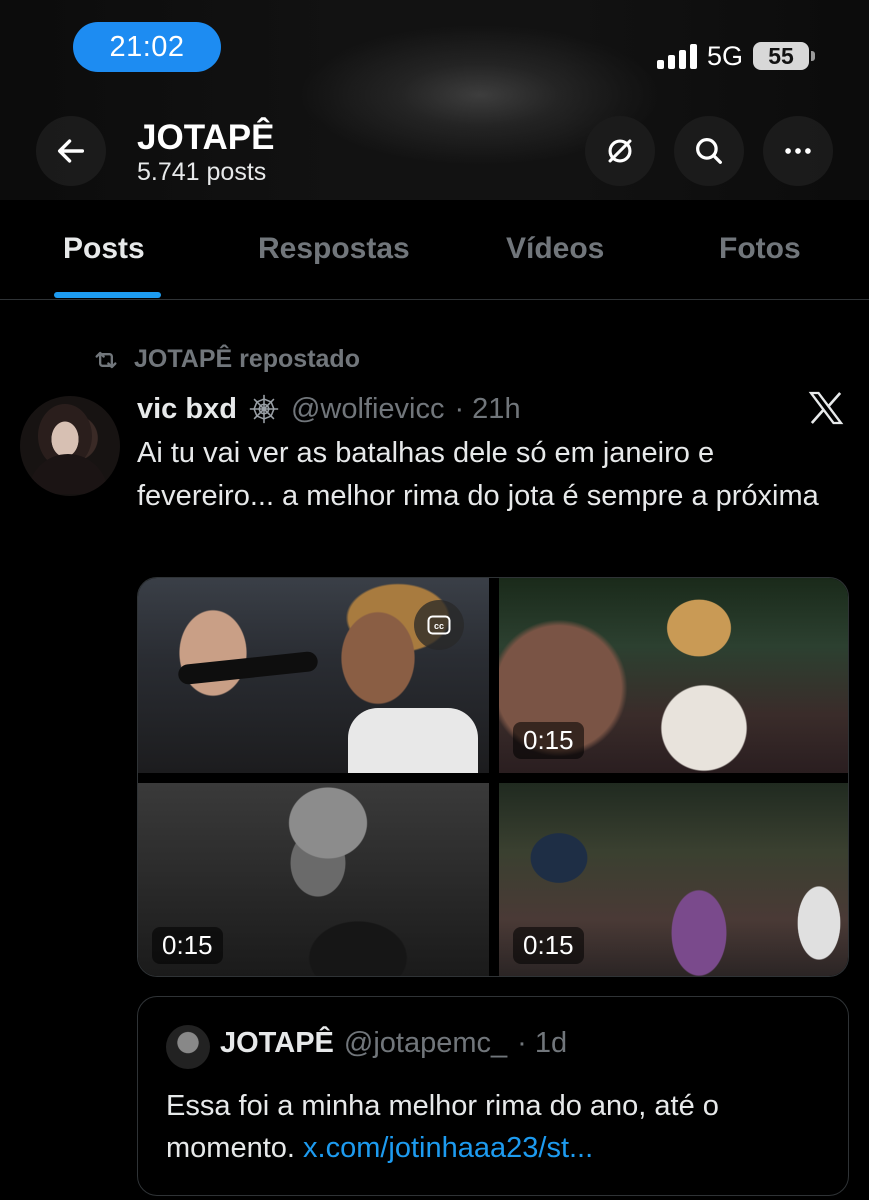 This screenshot has height=1200, width=869. What do you see at coordinates (425, 1043) in the screenshot?
I see `quote-author-handle: @jotapemc_` at bounding box center [425, 1043].